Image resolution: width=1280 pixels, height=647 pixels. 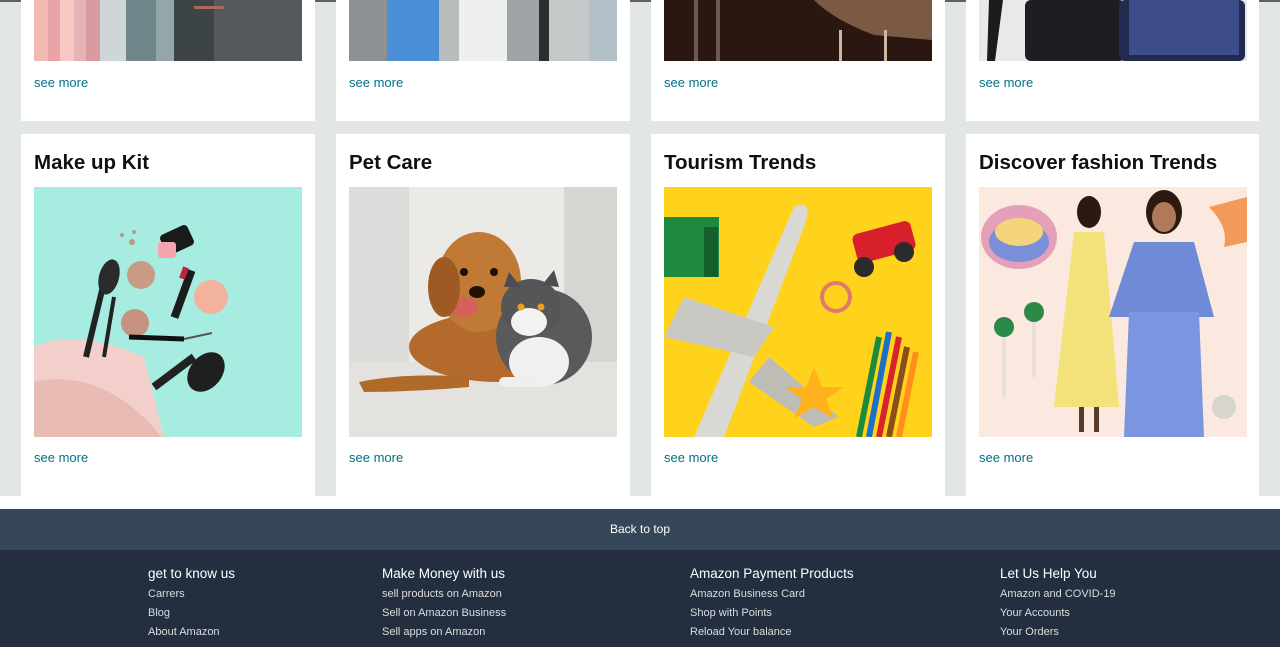 I want to click on toy-plane-and-pencils-image, so click(x=798, y=312).